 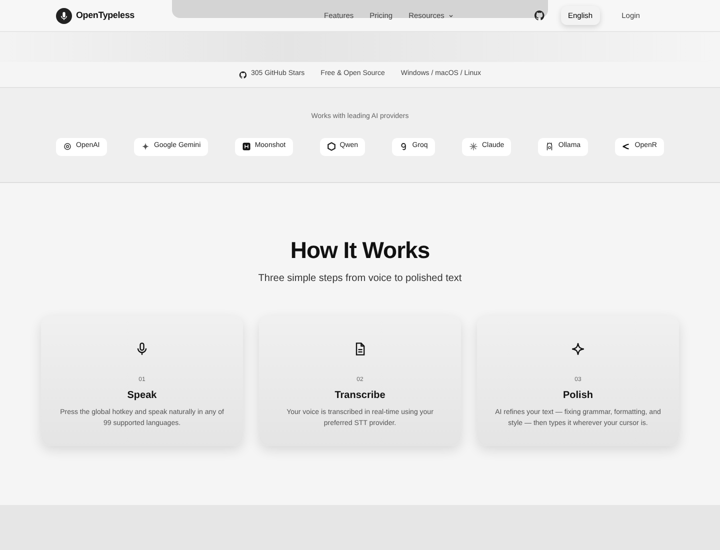 What do you see at coordinates (626, 146) in the screenshot?
I see `arrows-logo-icon` at bounding box center [626, 146].